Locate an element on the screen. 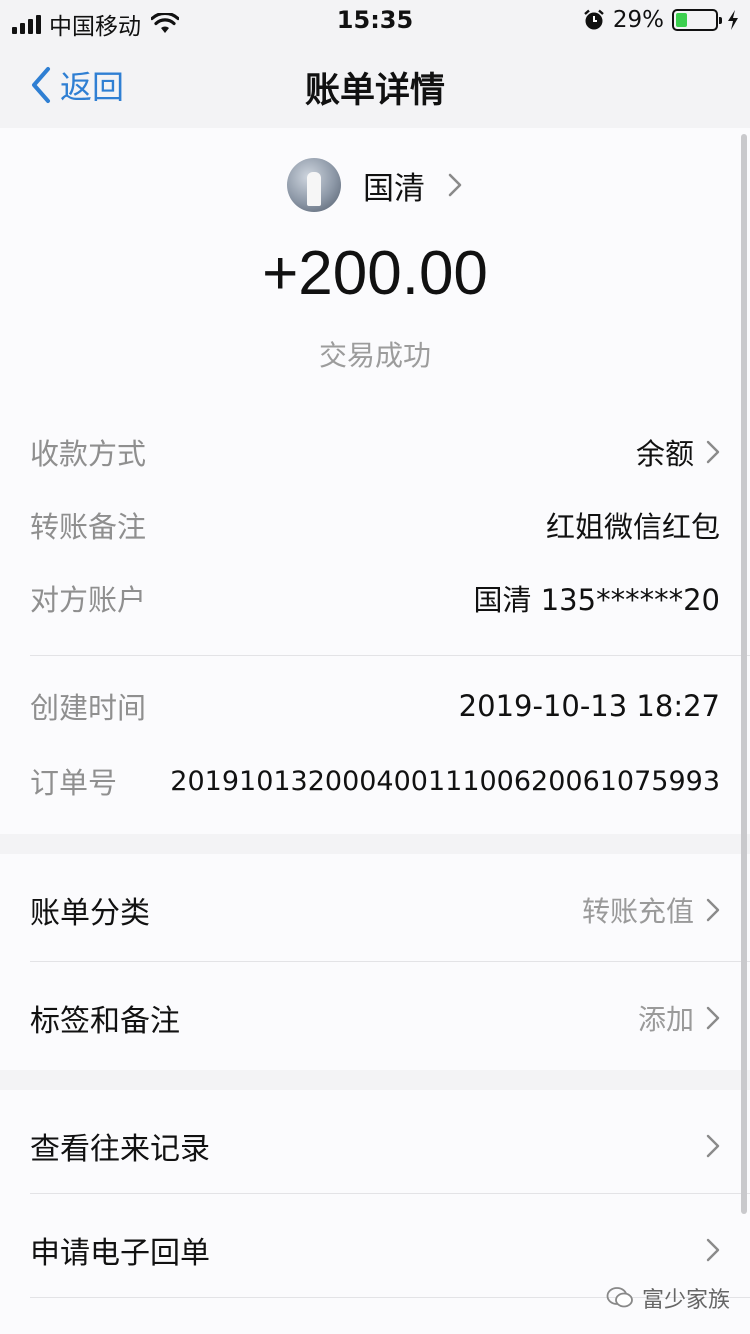 This screenshot has height=1334, width=750. charging-bolt-icon is located at coordinates (733, 20).